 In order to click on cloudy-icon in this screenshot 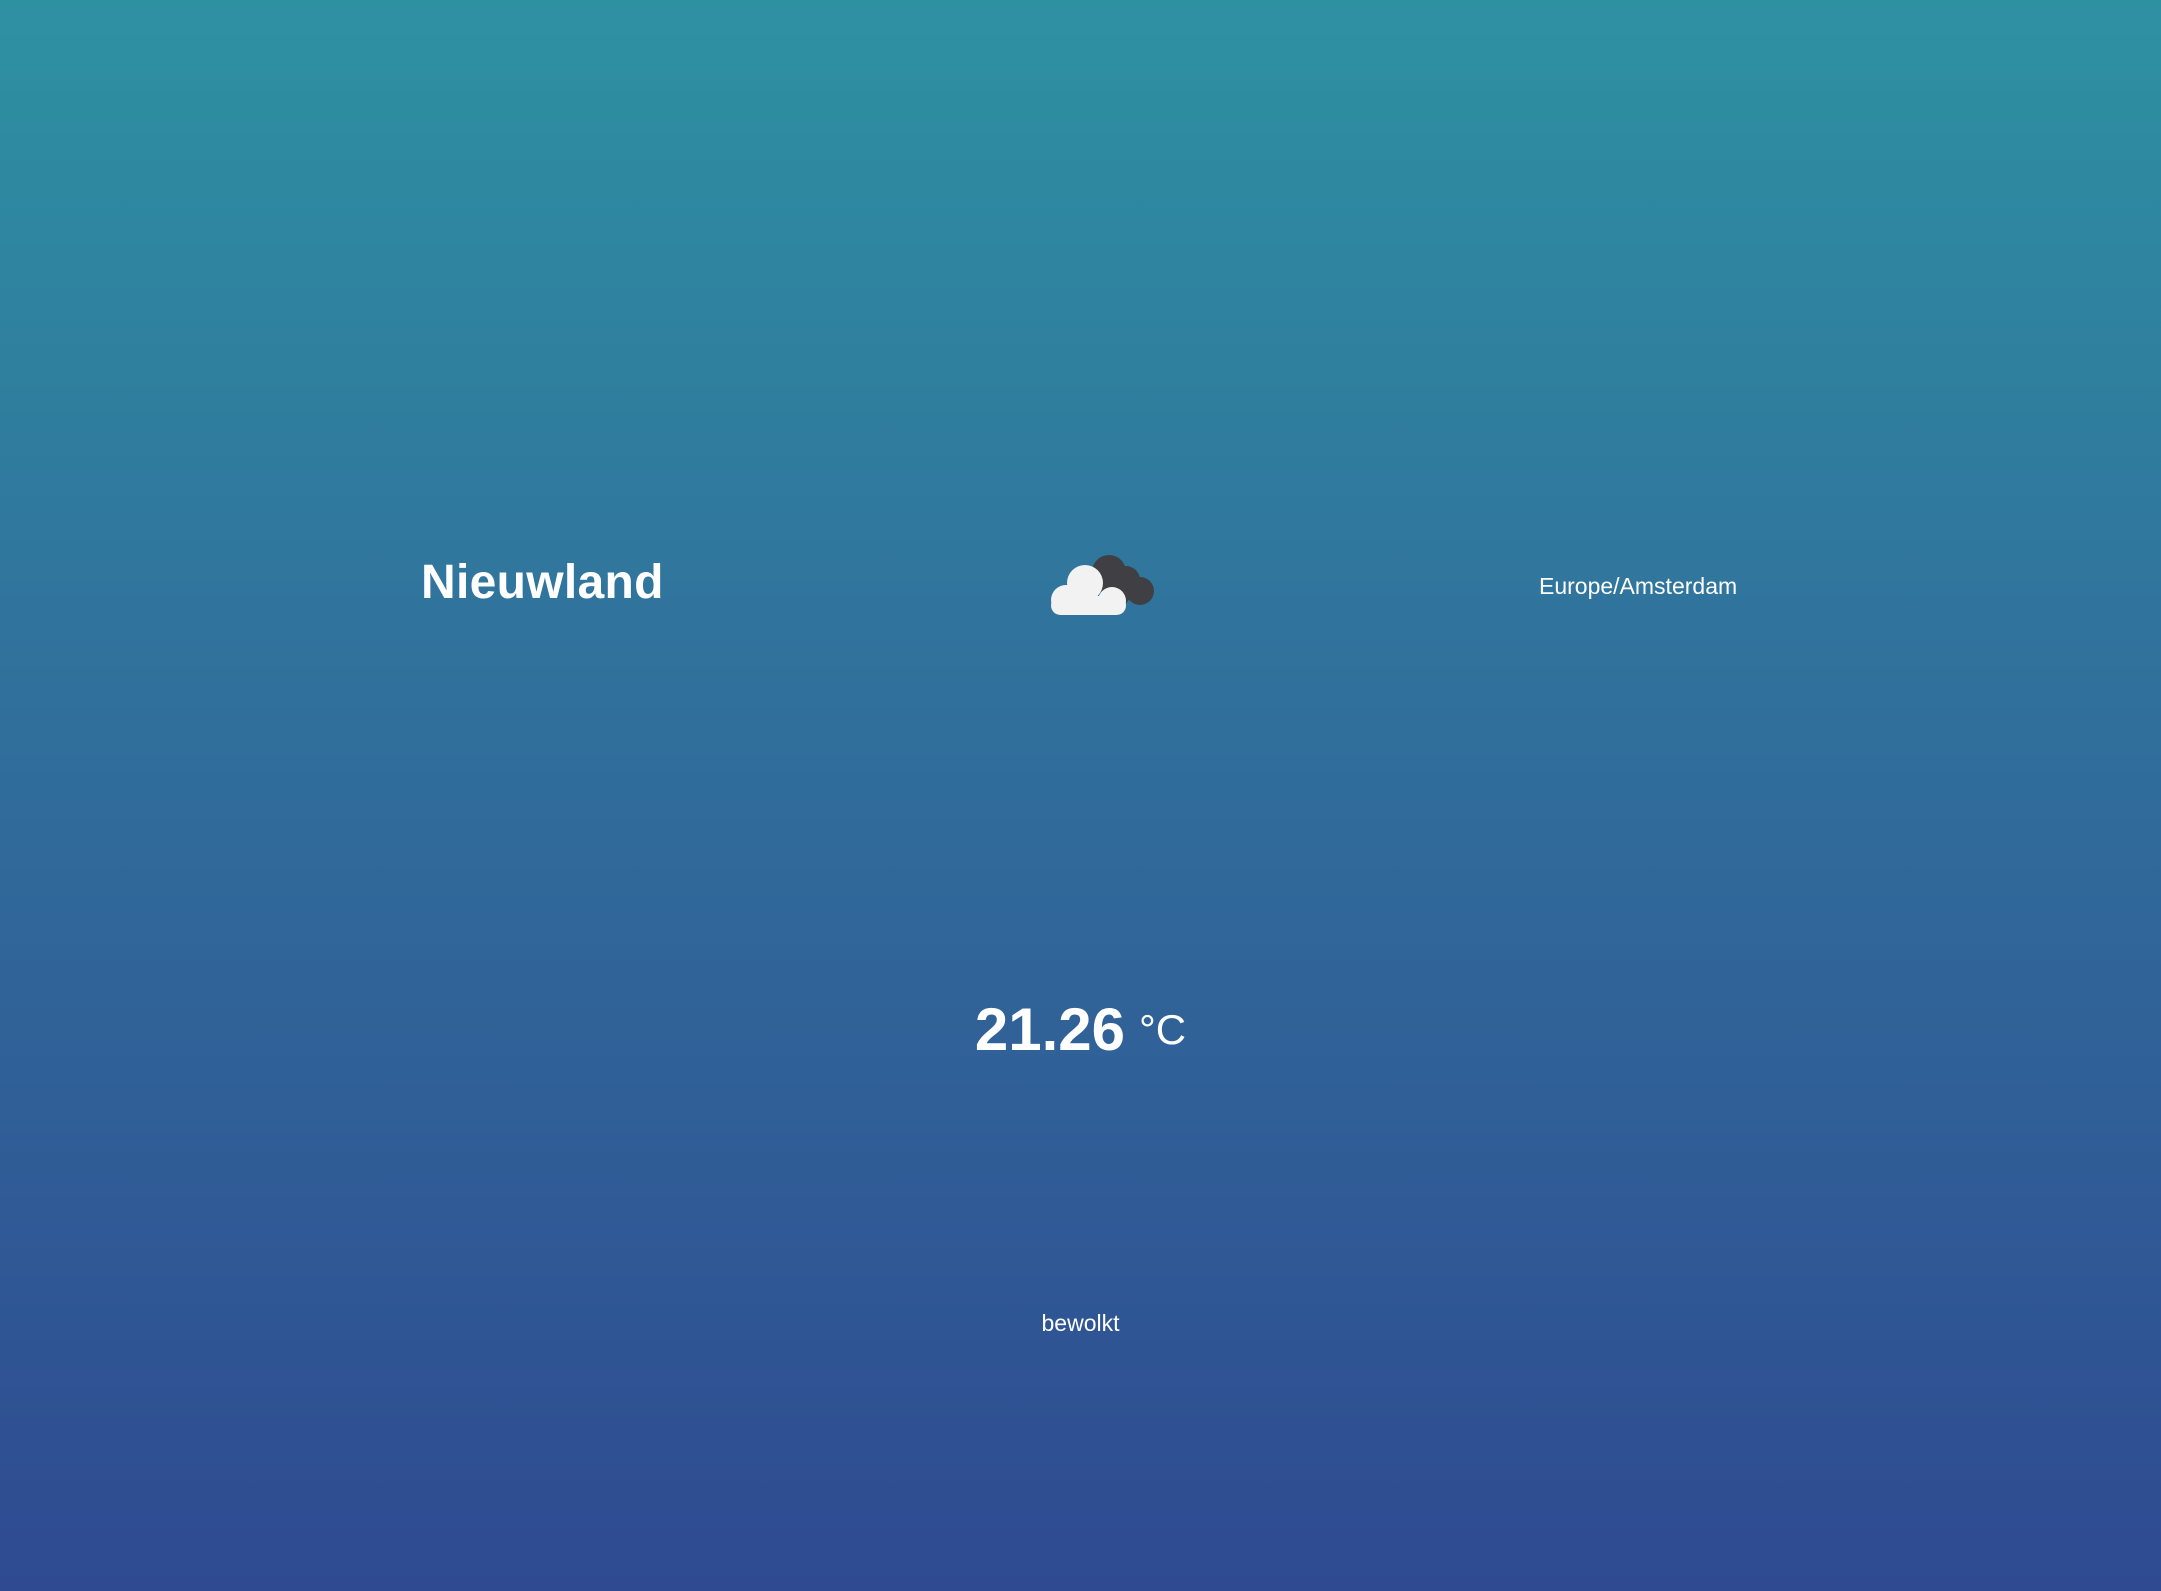, I will do `click(1102, 585)`.